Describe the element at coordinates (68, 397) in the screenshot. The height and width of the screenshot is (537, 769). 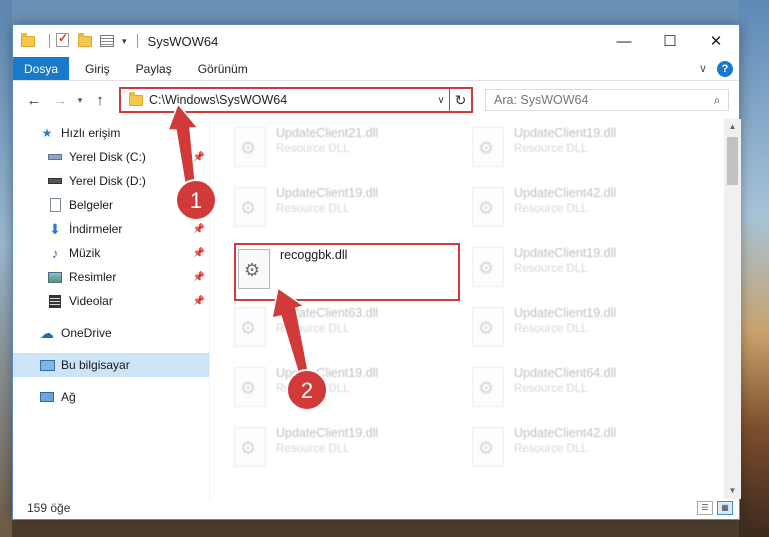
I see `sidebar-item-label: Ağ` at that location.